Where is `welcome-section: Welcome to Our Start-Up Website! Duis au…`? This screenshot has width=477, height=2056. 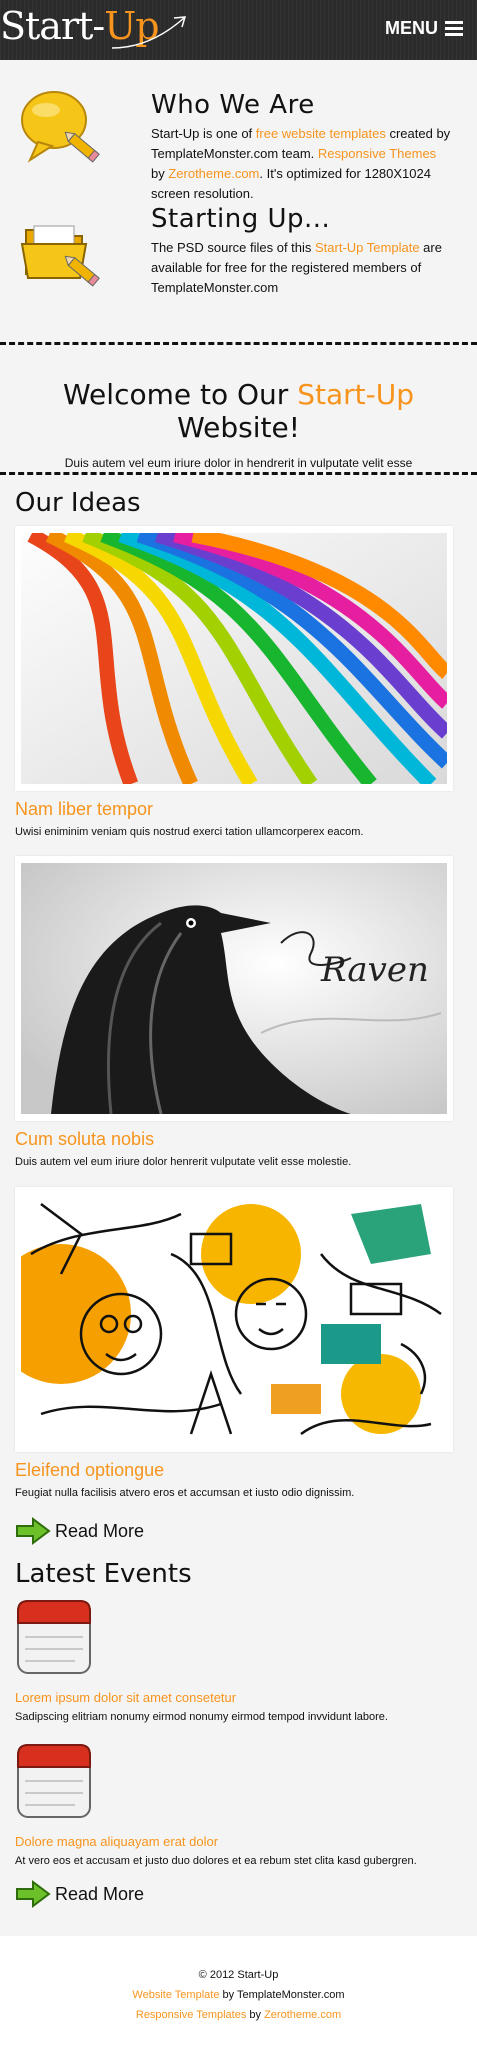
welcome-section: Welcome to Our Start-Up Website! Duis au… is located at coordinates (238, 408).